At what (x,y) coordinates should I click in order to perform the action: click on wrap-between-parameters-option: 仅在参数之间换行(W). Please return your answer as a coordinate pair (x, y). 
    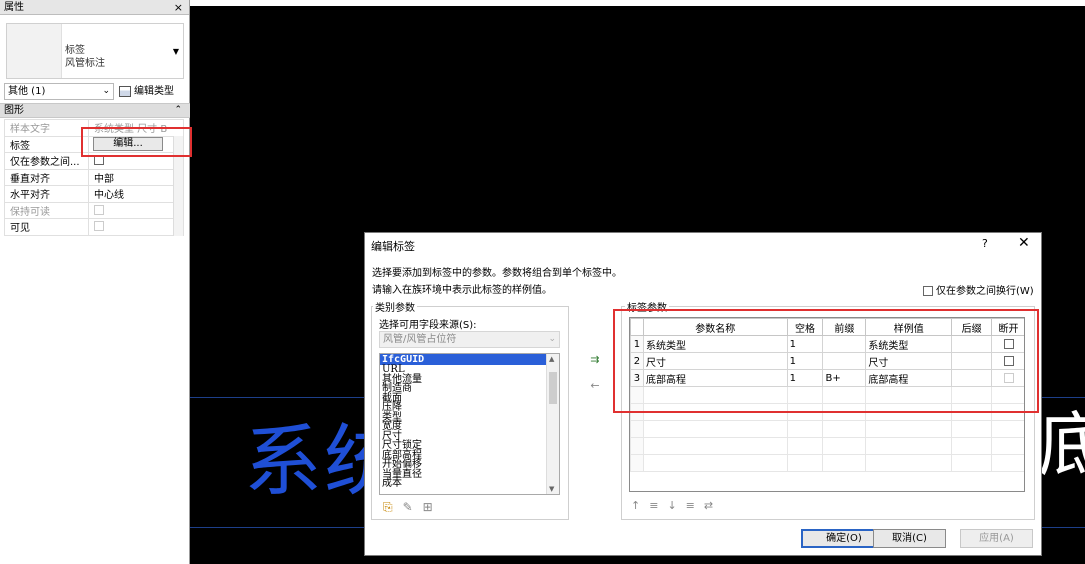
    Looking at the image, I should click on (978, 289).